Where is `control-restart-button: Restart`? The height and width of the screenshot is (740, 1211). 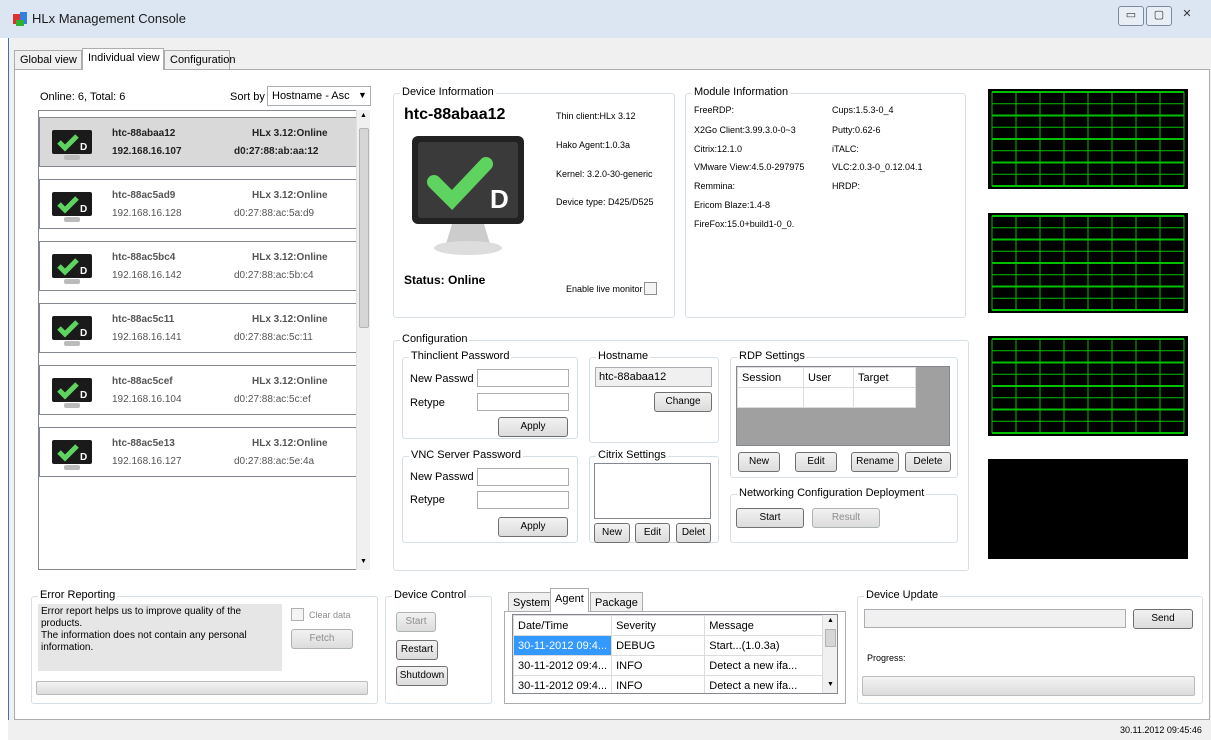
control-restart-button: Restart is located at coordinates (417, 650).